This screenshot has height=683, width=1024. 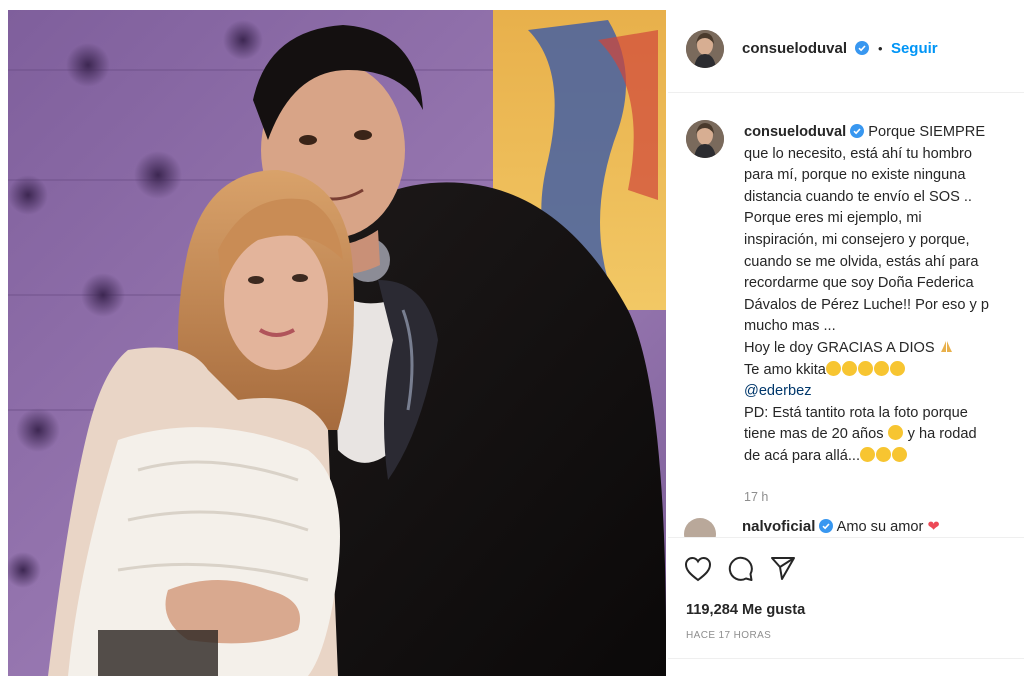 What do you see at coordinates (855, 175) in the screenshot?
I see `caption-line: para mí, porque no existe ninguna` at bounding box center [855, 175].